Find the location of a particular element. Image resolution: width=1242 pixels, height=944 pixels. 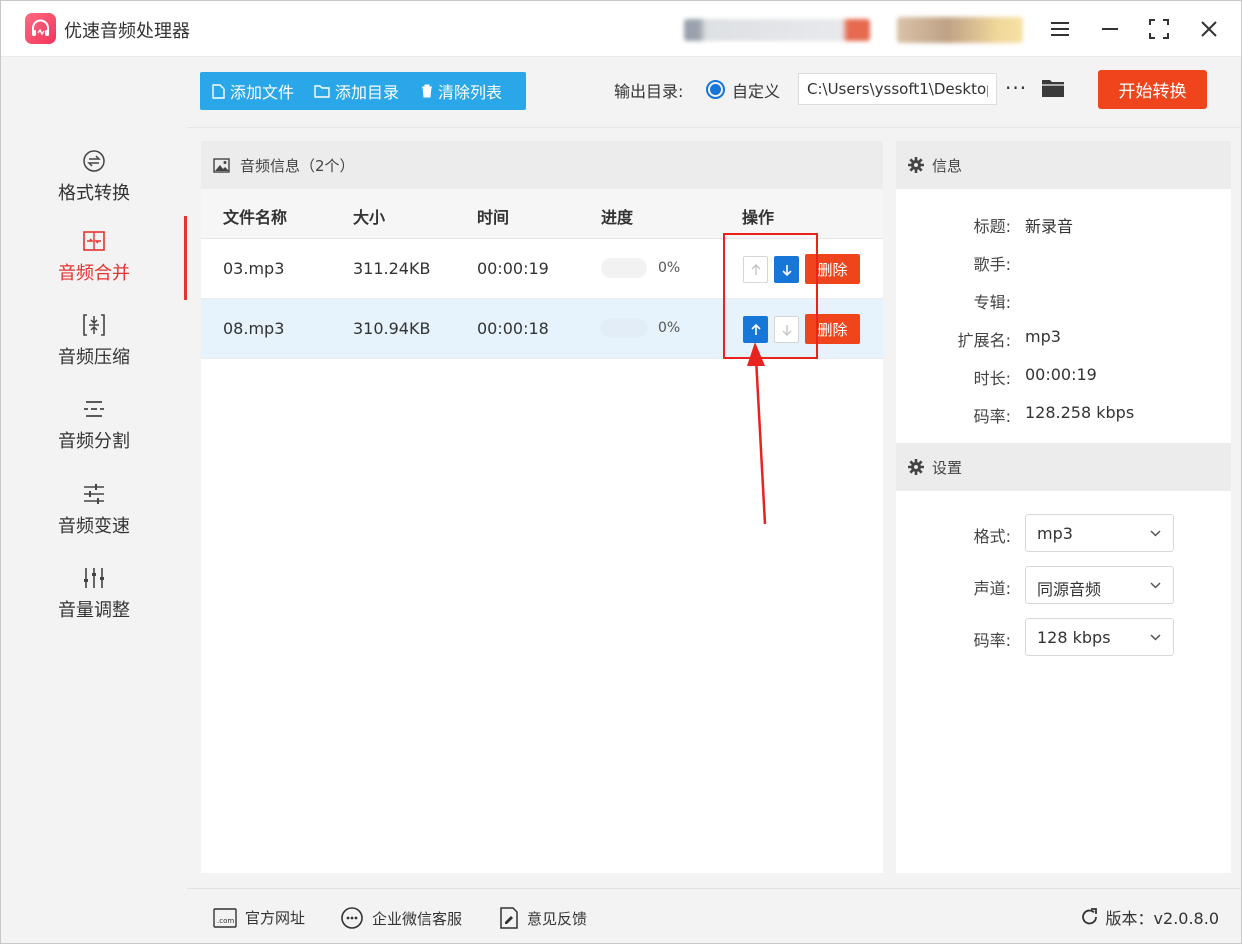

website-label: 官方网址 is located at coordinates (275, 918).